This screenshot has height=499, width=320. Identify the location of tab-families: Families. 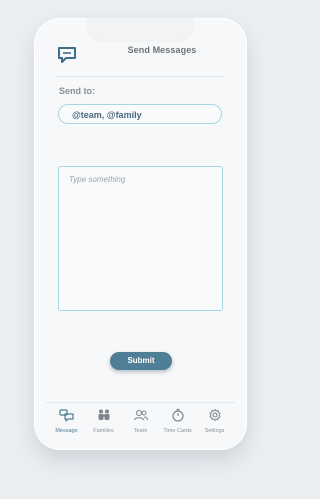
(103, 422).